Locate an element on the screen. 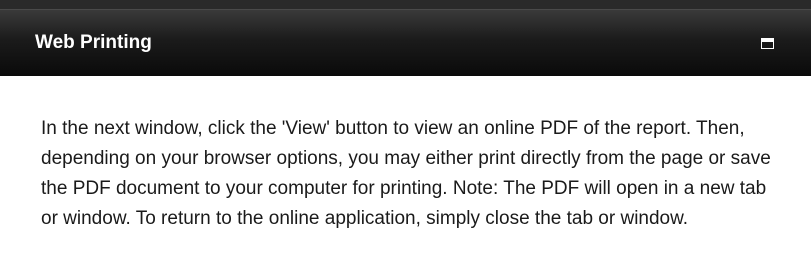 This screenshot has height=276, width=811. window-maximize-icon is located at coordinates (767, 43).